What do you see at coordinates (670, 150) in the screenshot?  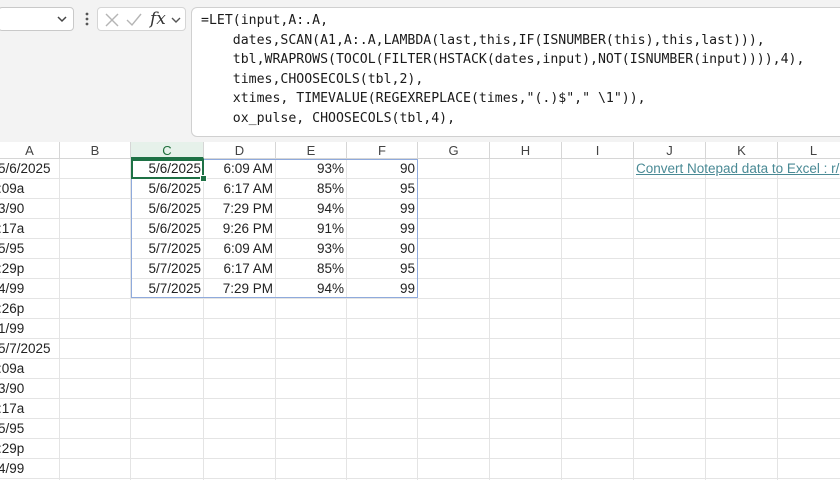 I see `column-header-j: J` at bounding box center [670, 150].